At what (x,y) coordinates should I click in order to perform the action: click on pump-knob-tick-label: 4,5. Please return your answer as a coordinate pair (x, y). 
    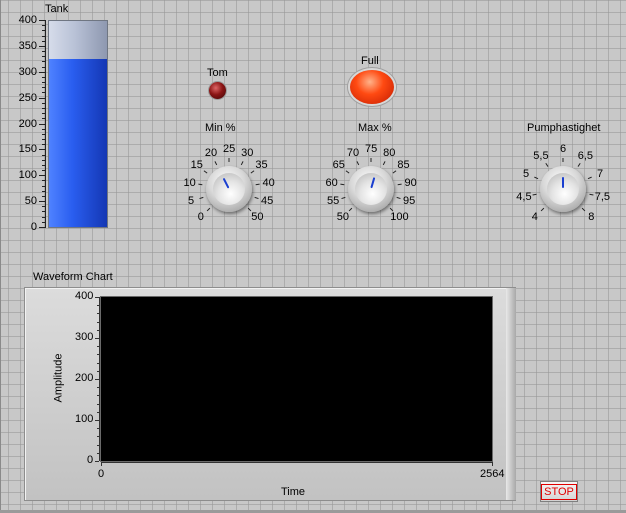
    Looking at the image, I should click on (524, 196).